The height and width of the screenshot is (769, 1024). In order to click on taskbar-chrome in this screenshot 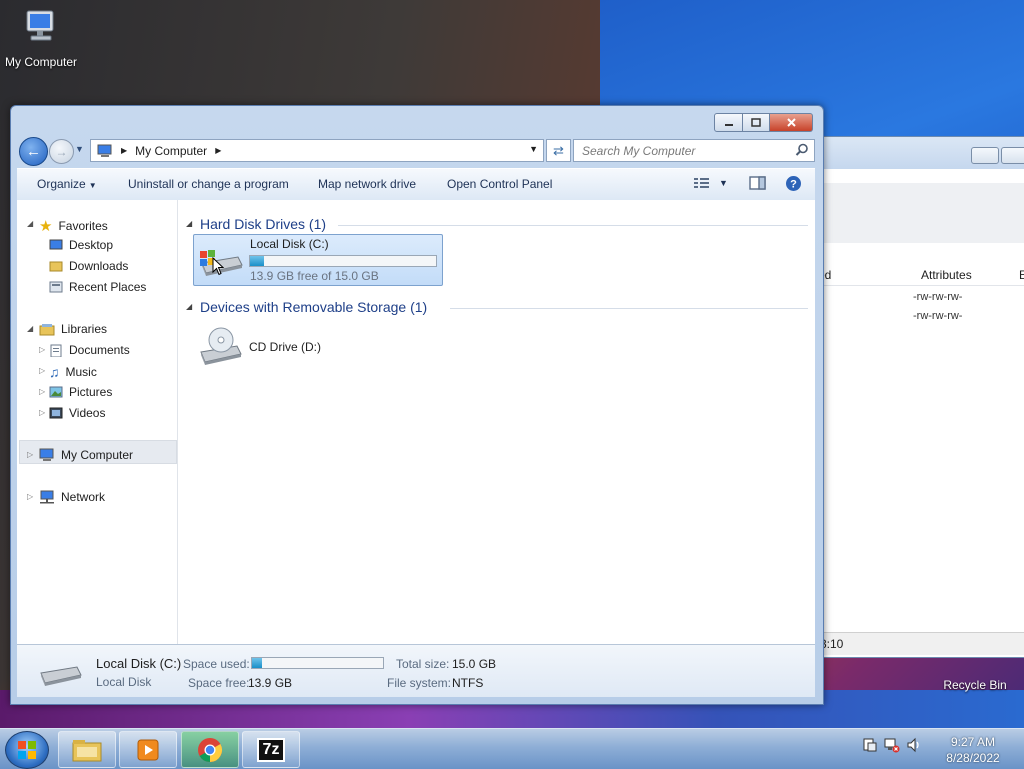, I will do `click(210, 749)`.